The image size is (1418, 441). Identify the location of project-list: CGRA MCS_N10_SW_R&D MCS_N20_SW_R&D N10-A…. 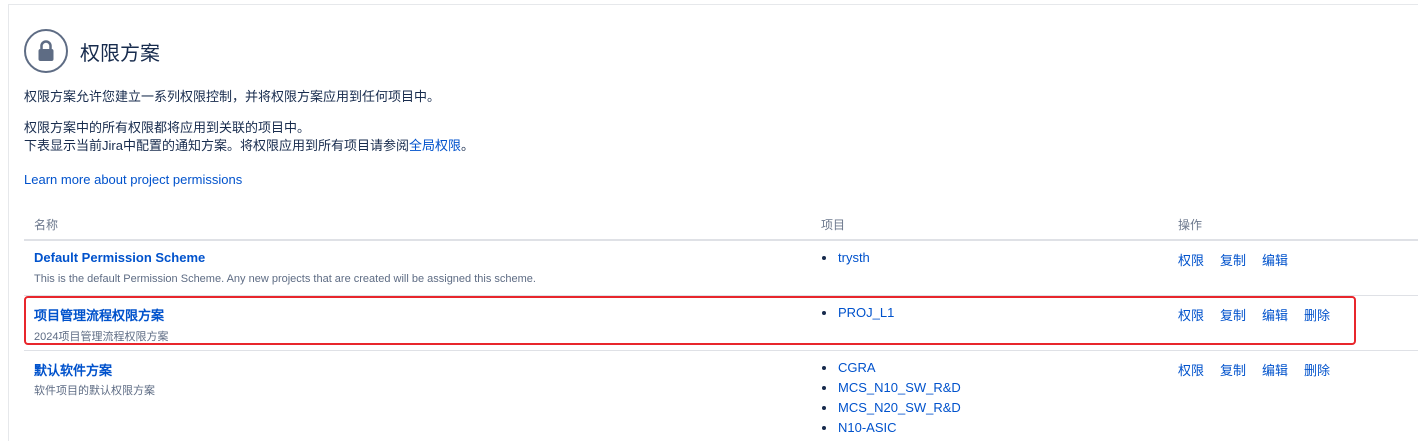
(891, 398).